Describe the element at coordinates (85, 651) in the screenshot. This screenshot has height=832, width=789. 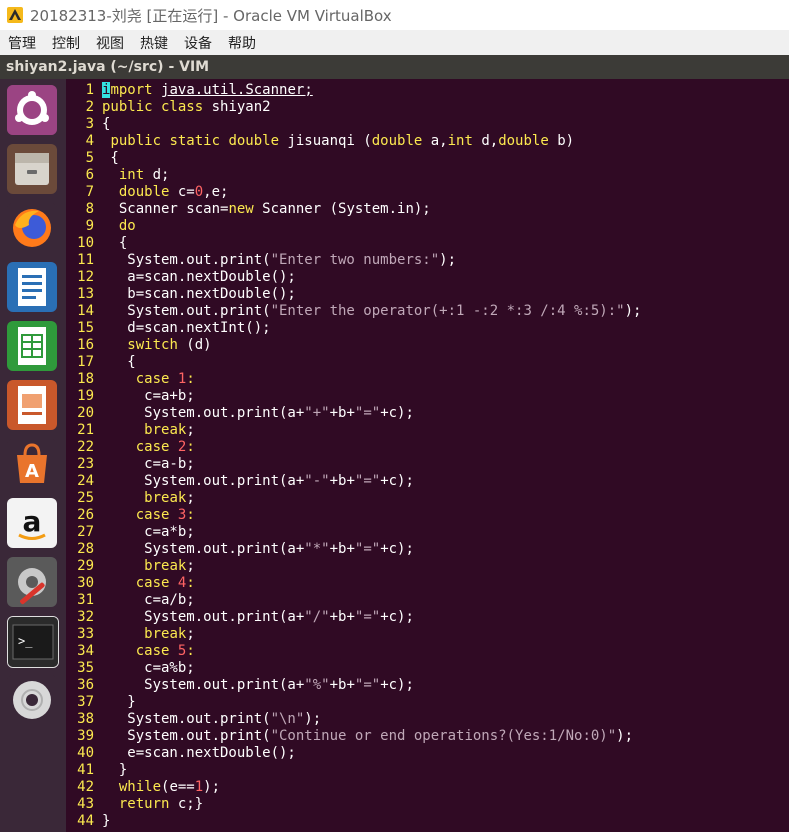
I see `line-number: 34` at that location.